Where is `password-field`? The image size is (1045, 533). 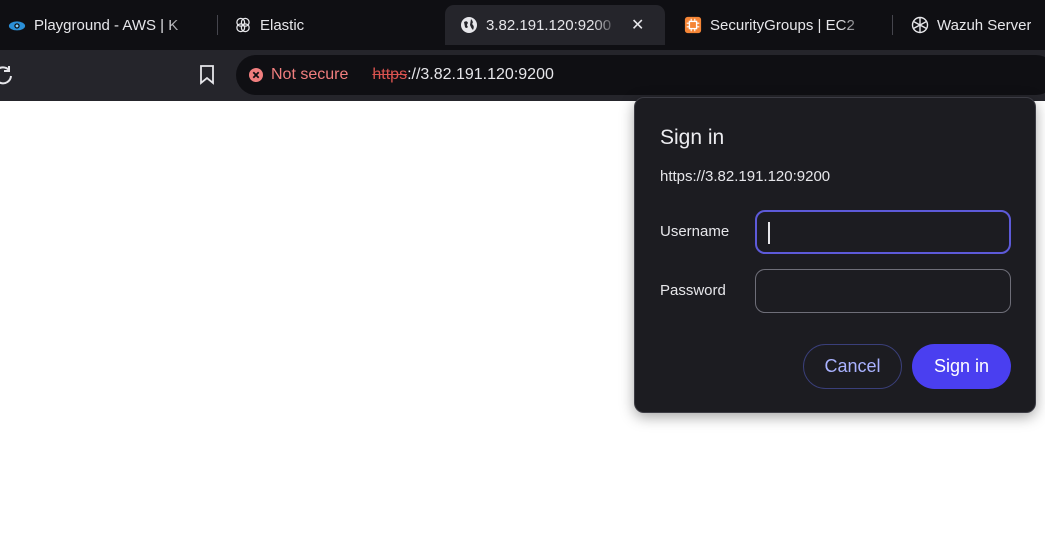 password-field is located at coordinates (883, 291).